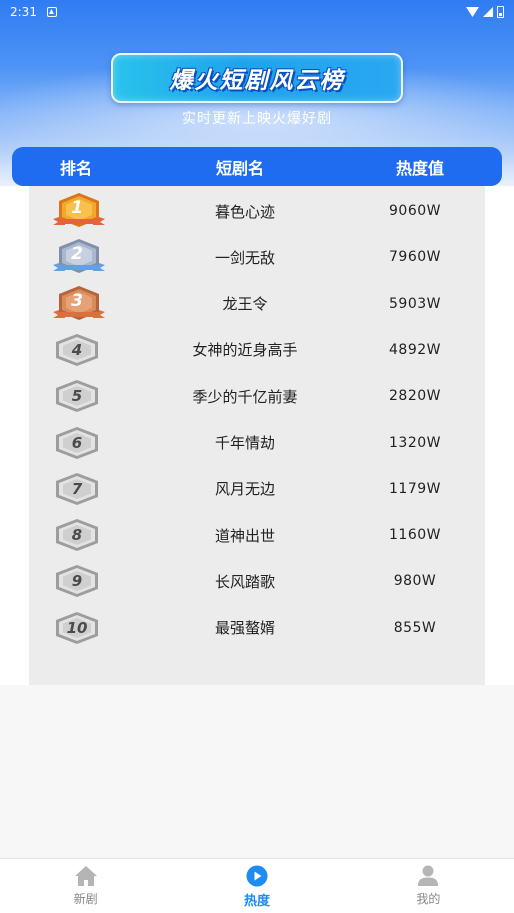 The height and width of the screenshot is (913, 514). I want to click on heat-value: 4892W, so click(415, 349).